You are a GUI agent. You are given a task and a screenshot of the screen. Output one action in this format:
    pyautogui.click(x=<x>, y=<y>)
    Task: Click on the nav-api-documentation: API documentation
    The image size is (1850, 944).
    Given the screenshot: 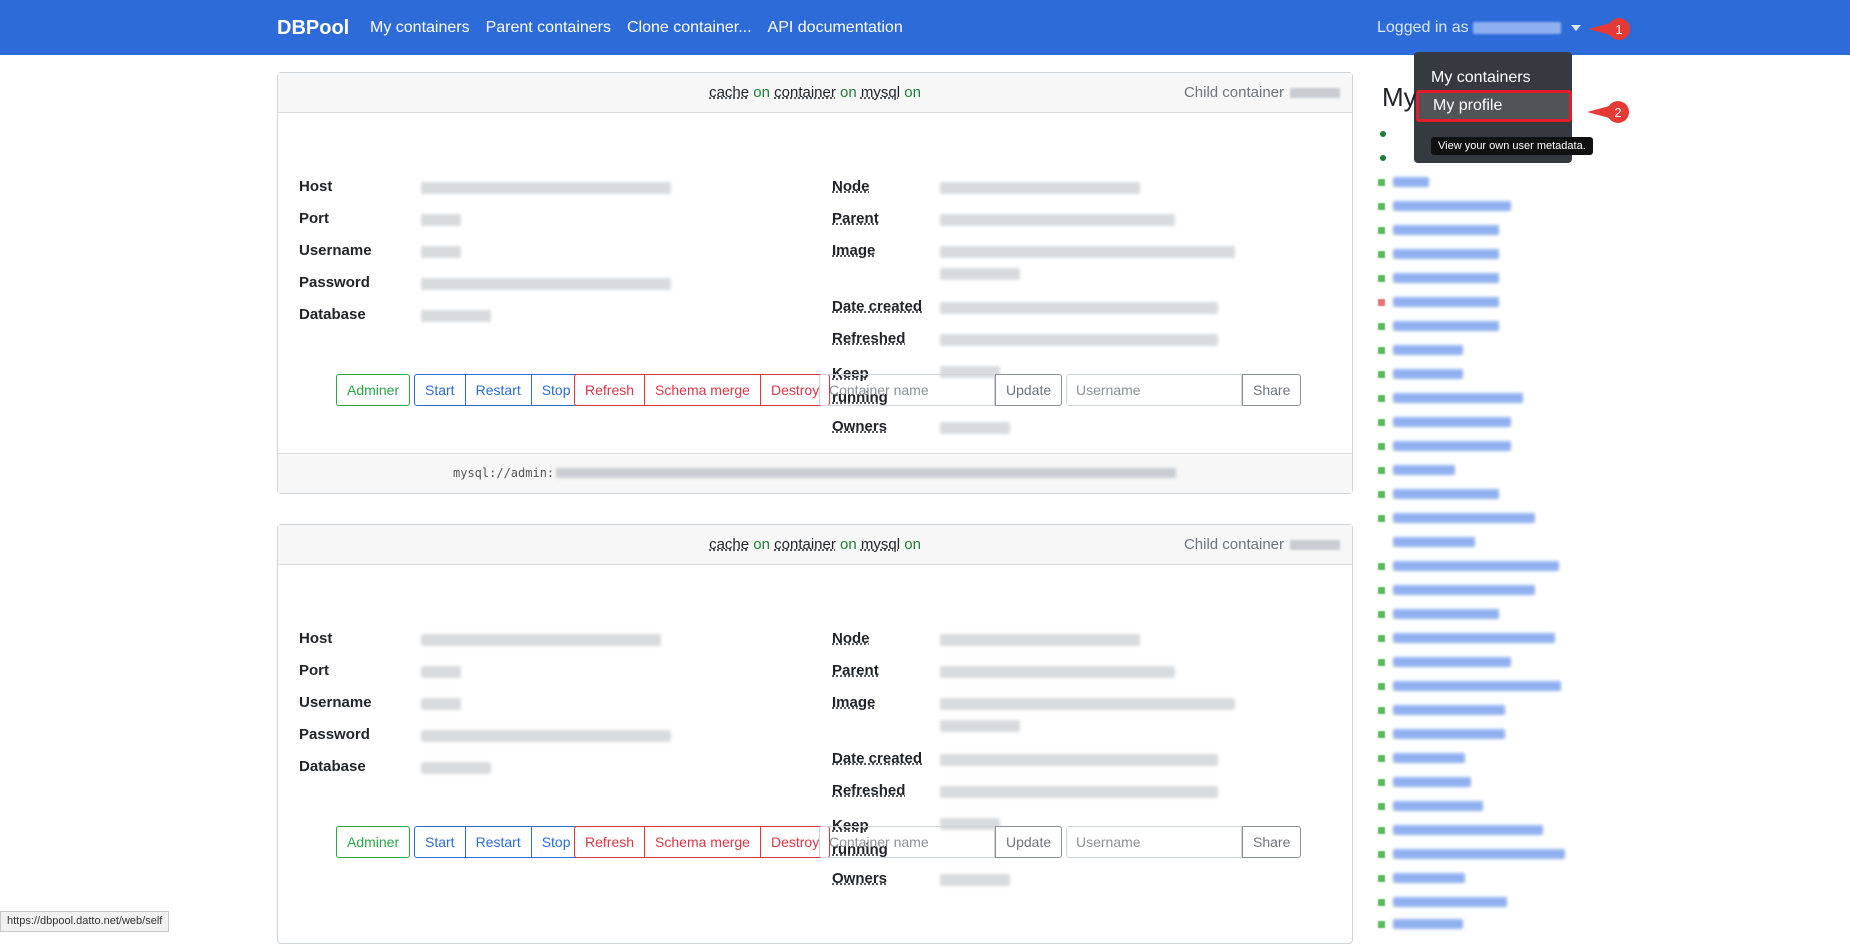 What is the action you would take?
    pyautogui.click(x=835, y=28)
    